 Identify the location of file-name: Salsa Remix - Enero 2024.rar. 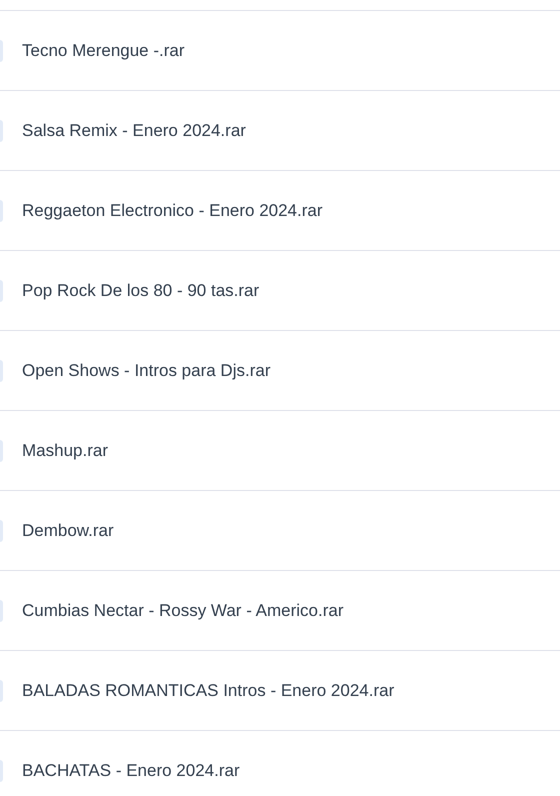
(134, 131).